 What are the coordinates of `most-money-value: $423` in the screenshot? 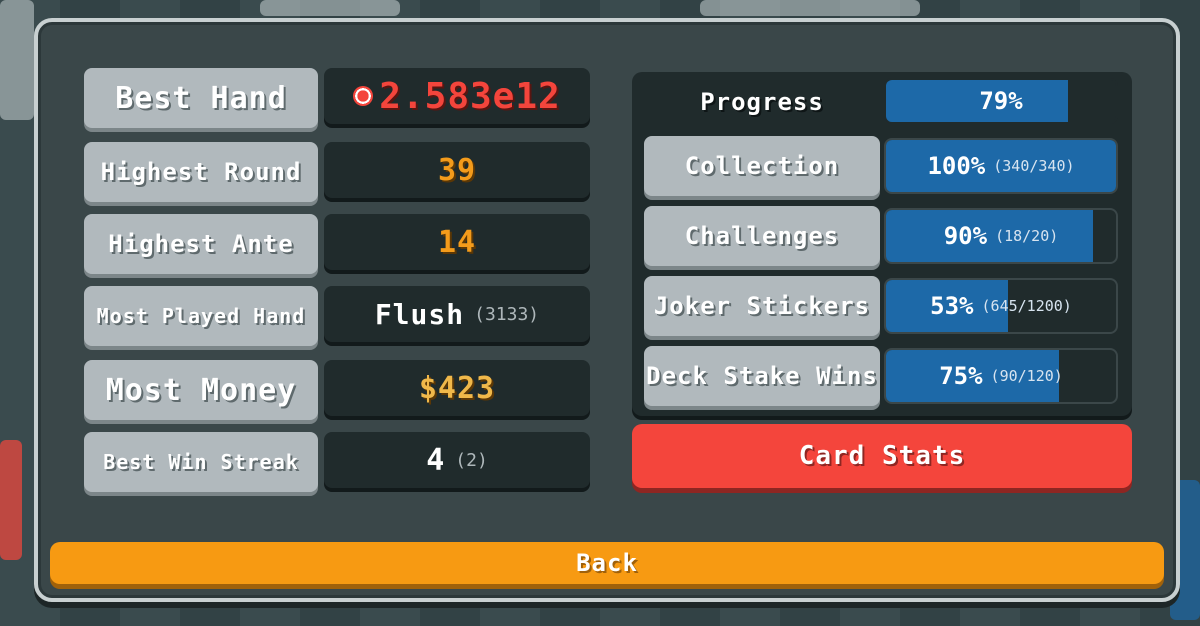 It's located at (457, 388).